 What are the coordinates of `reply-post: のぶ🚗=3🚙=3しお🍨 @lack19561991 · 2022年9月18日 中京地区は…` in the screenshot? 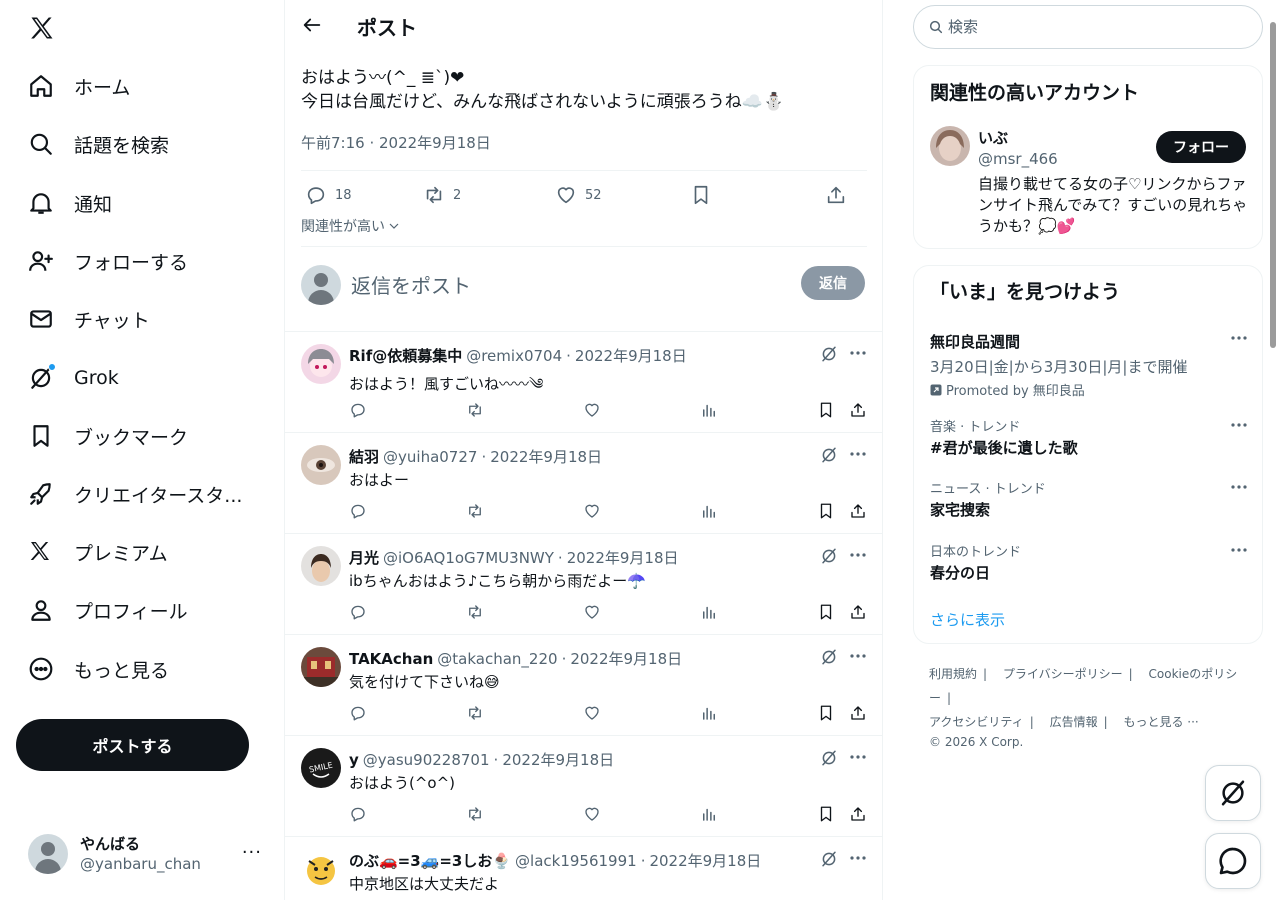 It's located at (583, 868).